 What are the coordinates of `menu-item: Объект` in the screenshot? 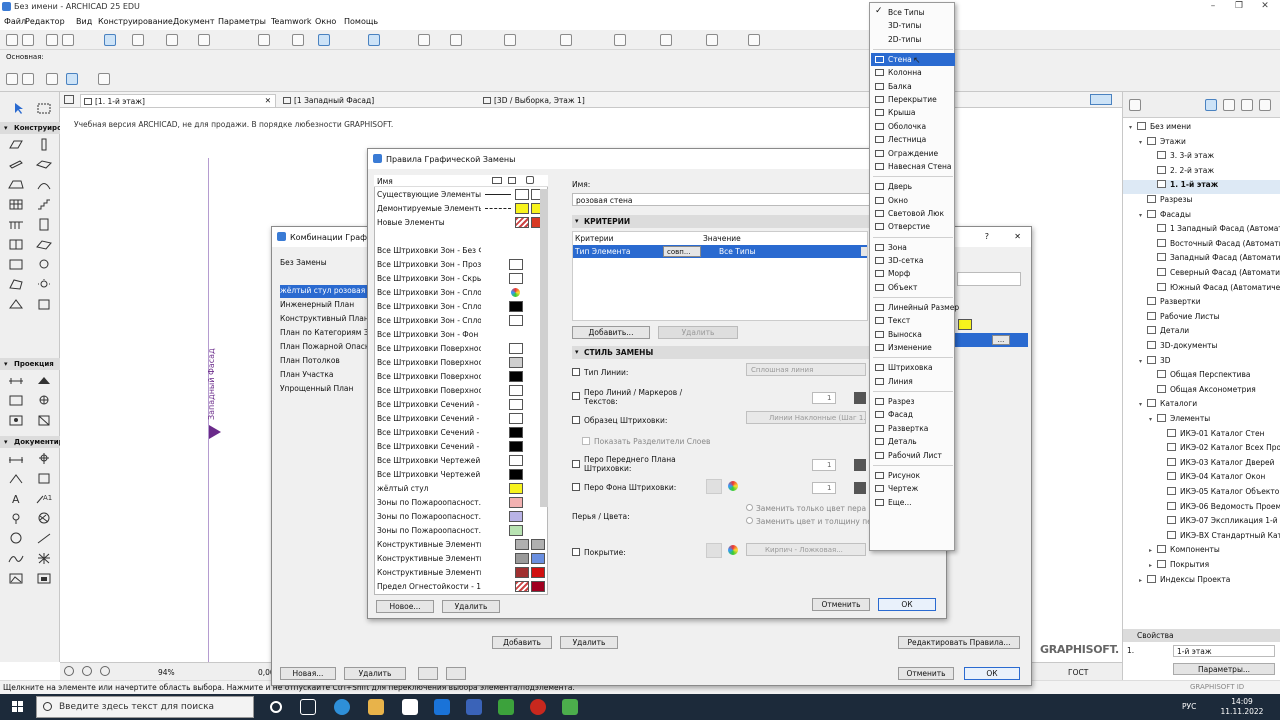 It's located at (913, 287).